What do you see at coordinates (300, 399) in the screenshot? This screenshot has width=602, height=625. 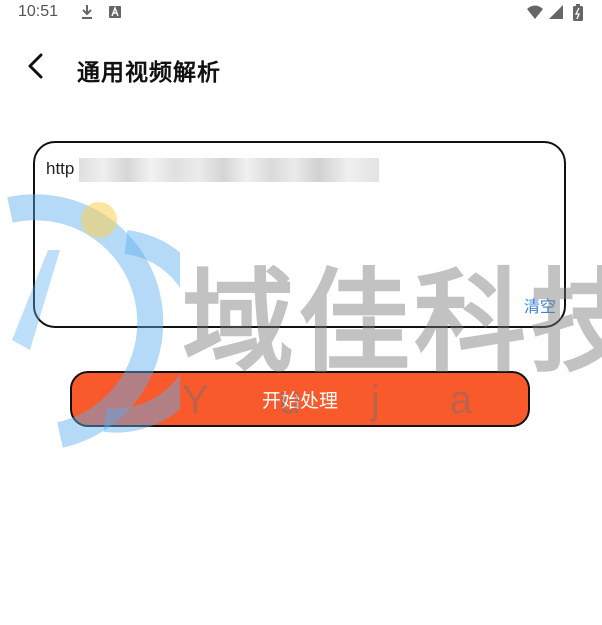 I see `start-processing-button: 开始处理` at bounding box center [300, 399].